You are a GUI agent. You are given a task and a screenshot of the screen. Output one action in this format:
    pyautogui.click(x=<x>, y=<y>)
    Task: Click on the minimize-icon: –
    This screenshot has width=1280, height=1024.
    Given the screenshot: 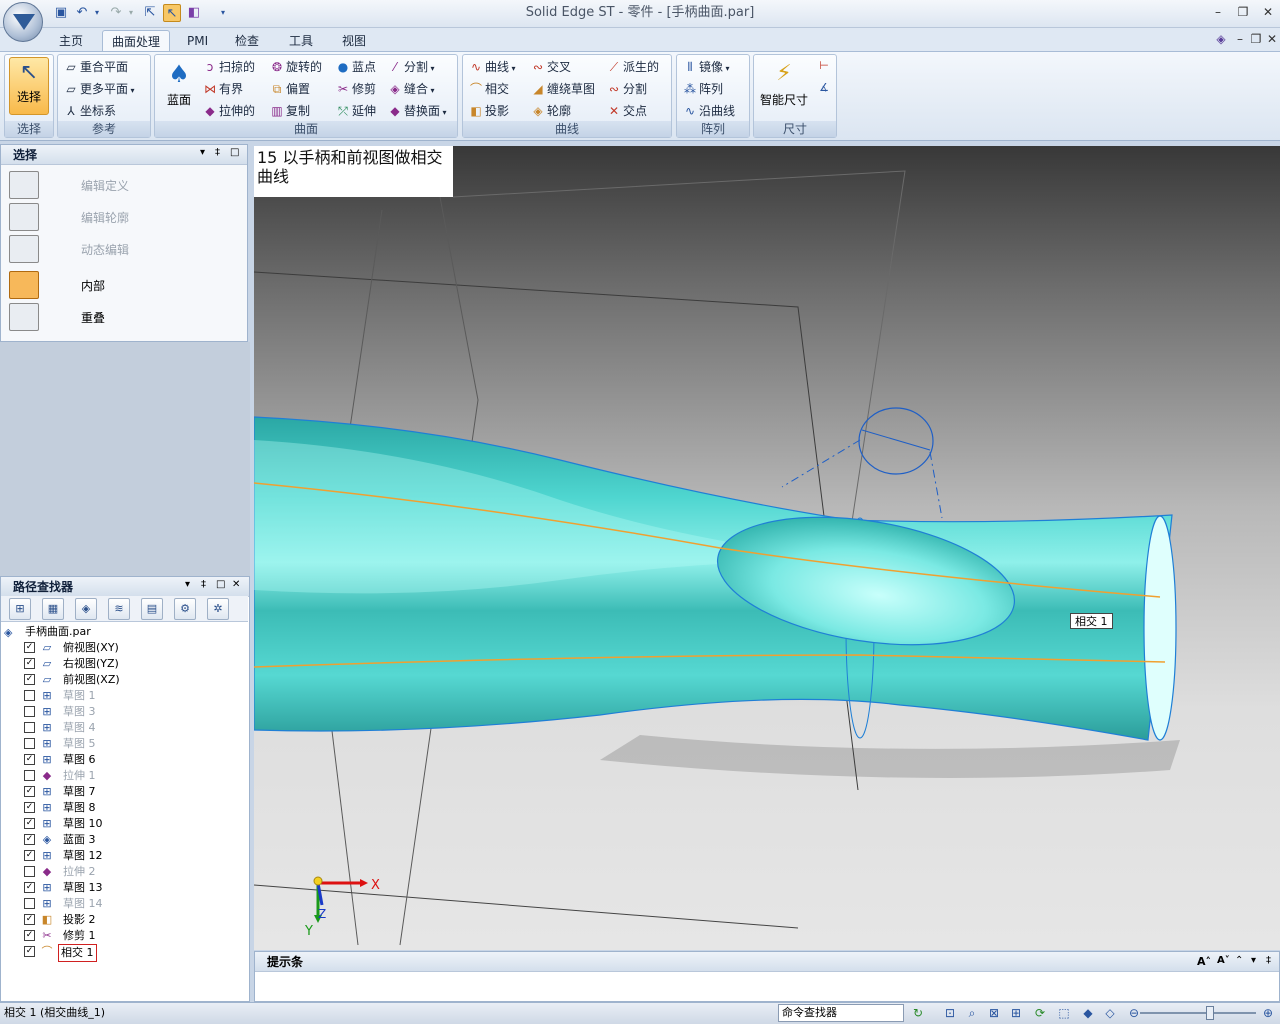 What is the action you would take?
    pyautogui.click(x=1218, y=12)
    